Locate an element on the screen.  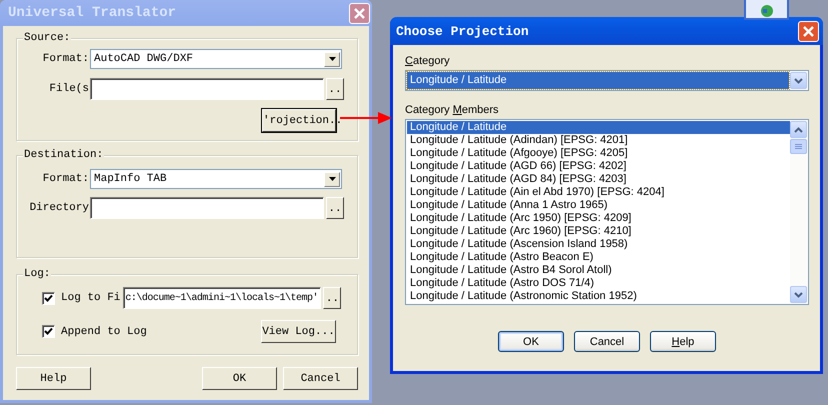
window-title: Universal Translator is located at coordinates (92, 13).